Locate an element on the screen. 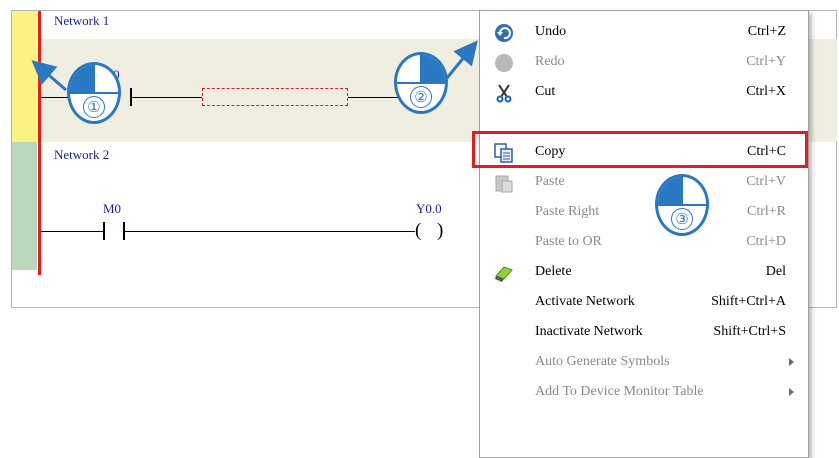 The height and width of the screenshot is (458, 839). right-button-fill is located at coordinates (433, 69).